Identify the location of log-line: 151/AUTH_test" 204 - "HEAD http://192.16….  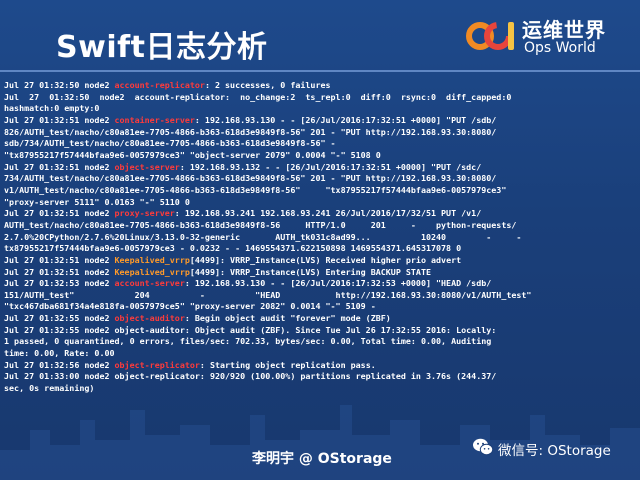
(320, 296).